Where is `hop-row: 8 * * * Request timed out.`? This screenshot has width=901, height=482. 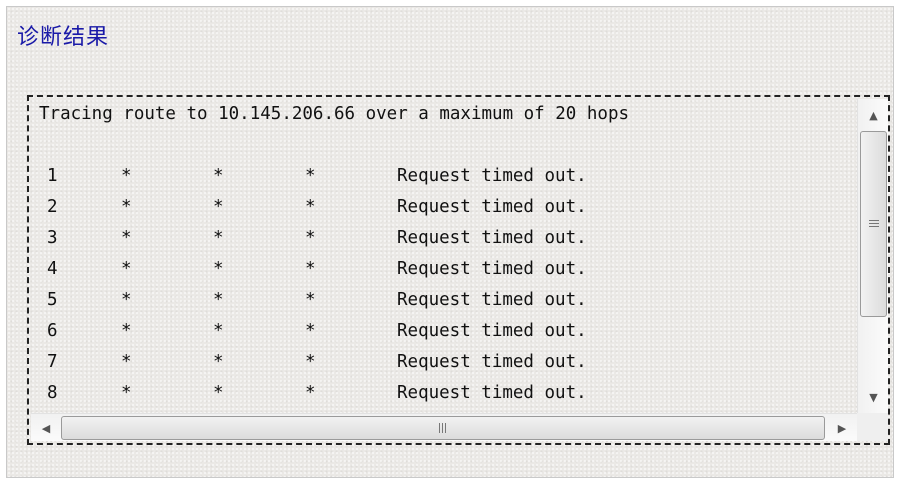 hop-row: 8 * * * Request timed out. is located at coordinates (444, 393).